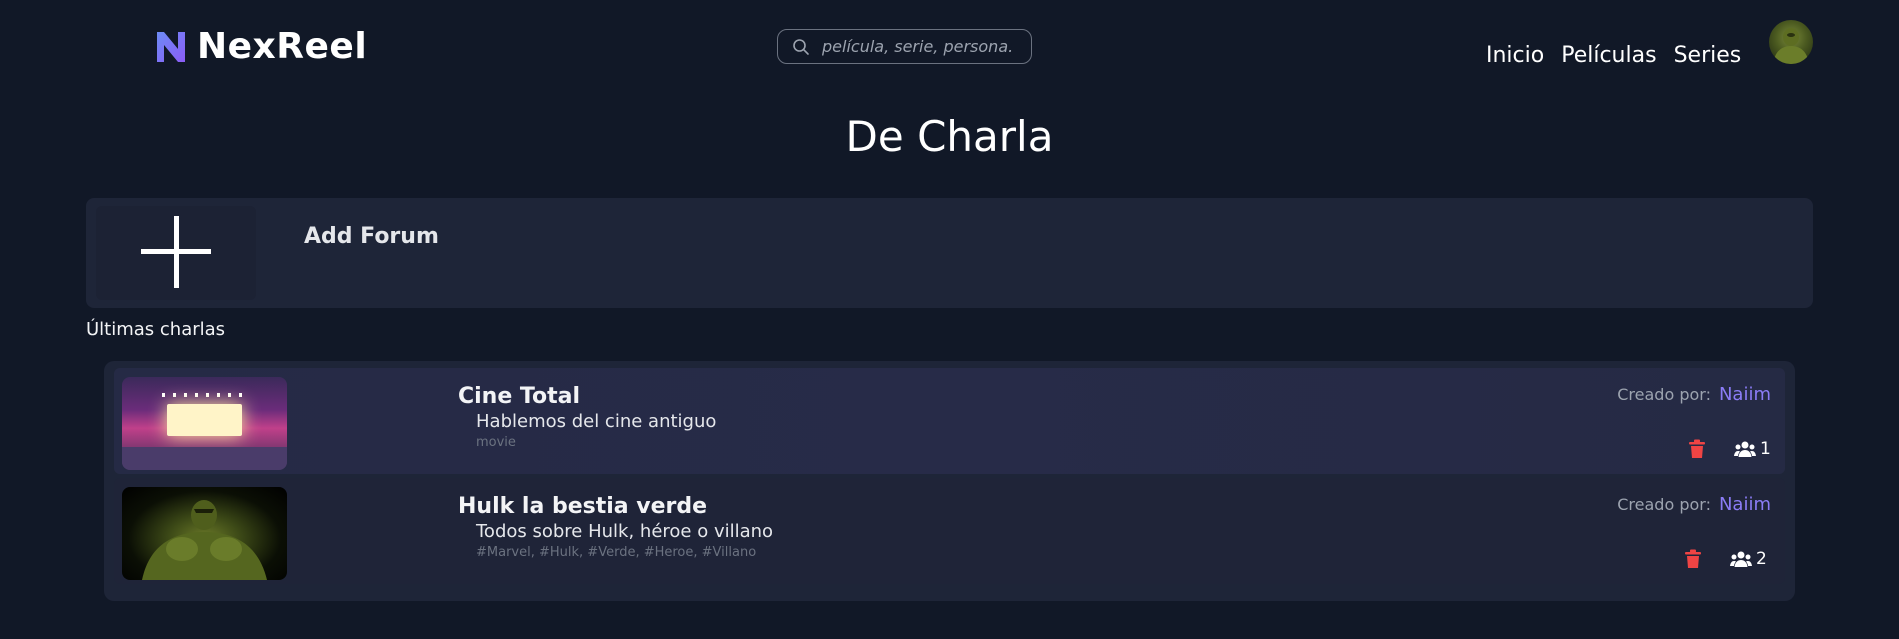  What do you see at coordinates (1791, 46) in the screenshot?
I see `avatar-image` at bounding box center [1791, 46].